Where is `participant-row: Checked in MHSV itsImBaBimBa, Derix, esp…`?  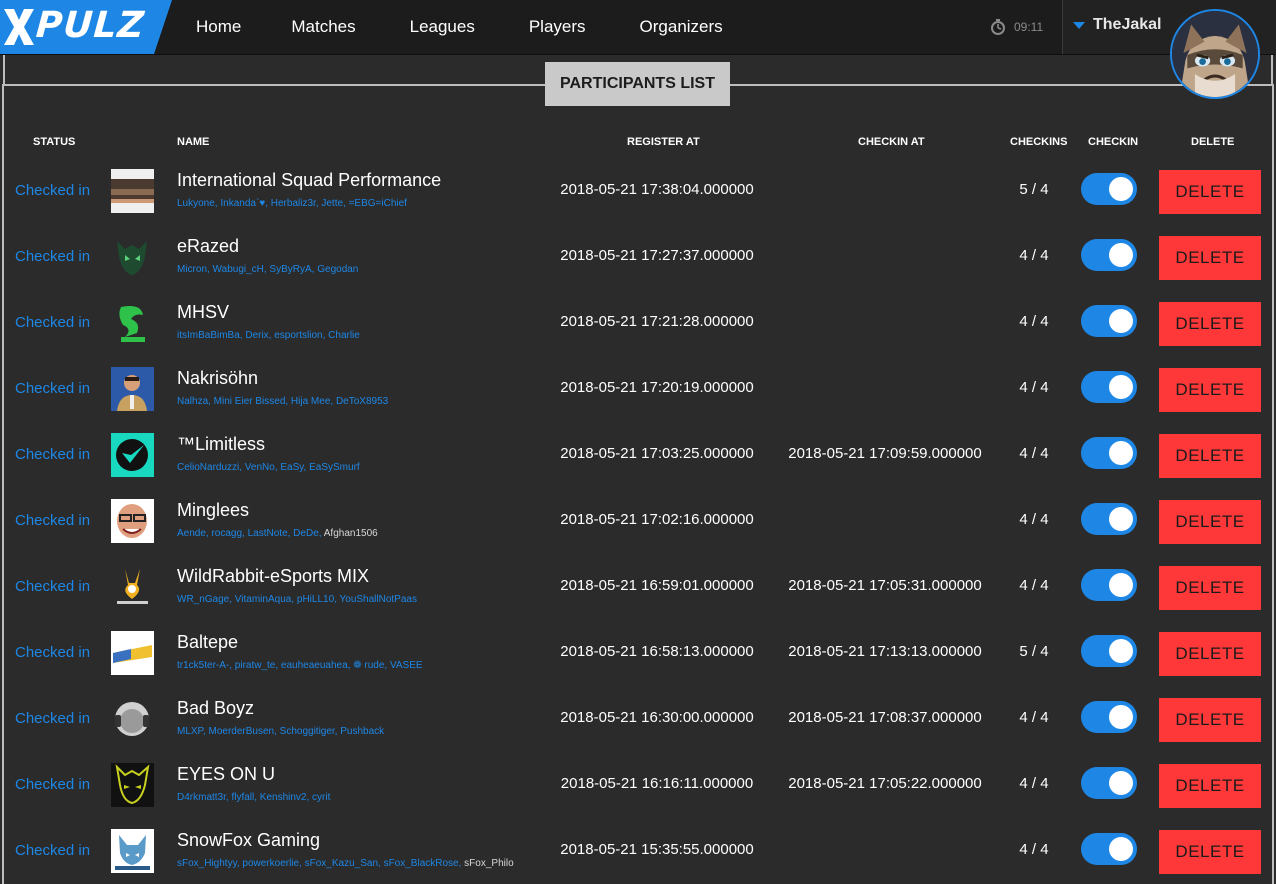 participant-row: Checked in MHSV itsImBaBimBa, Derix, esp… is located at coordinates (638, 325).